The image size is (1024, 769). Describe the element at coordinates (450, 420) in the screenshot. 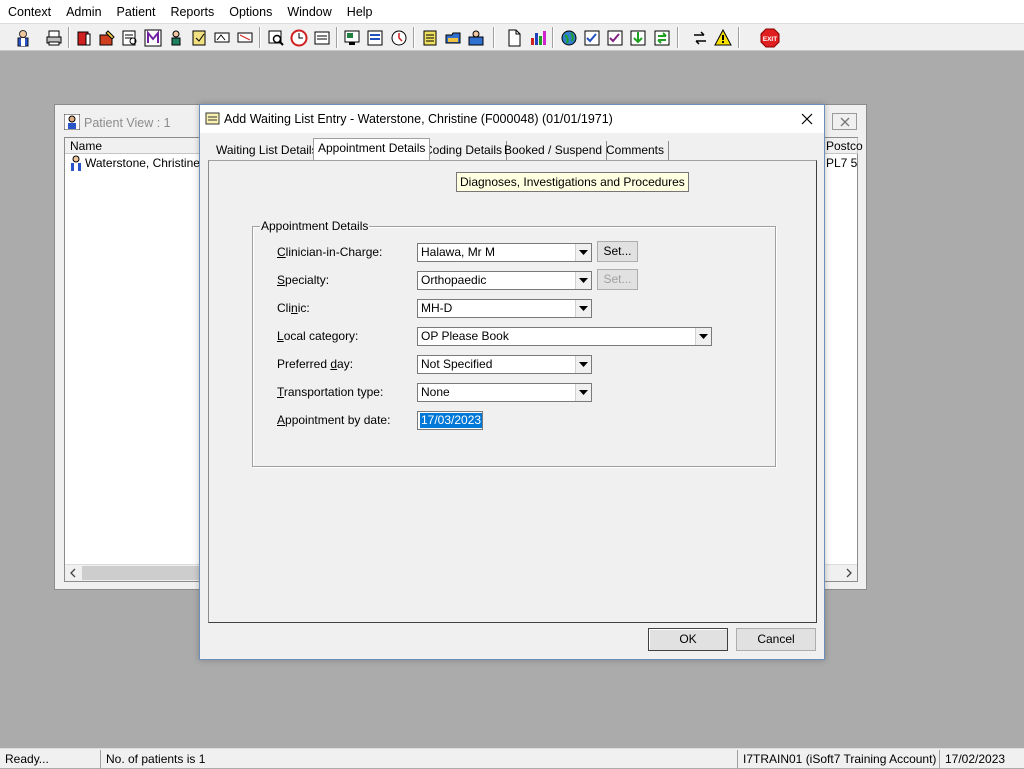

I see `appointment-date-input: 17/03/2023` at that location.